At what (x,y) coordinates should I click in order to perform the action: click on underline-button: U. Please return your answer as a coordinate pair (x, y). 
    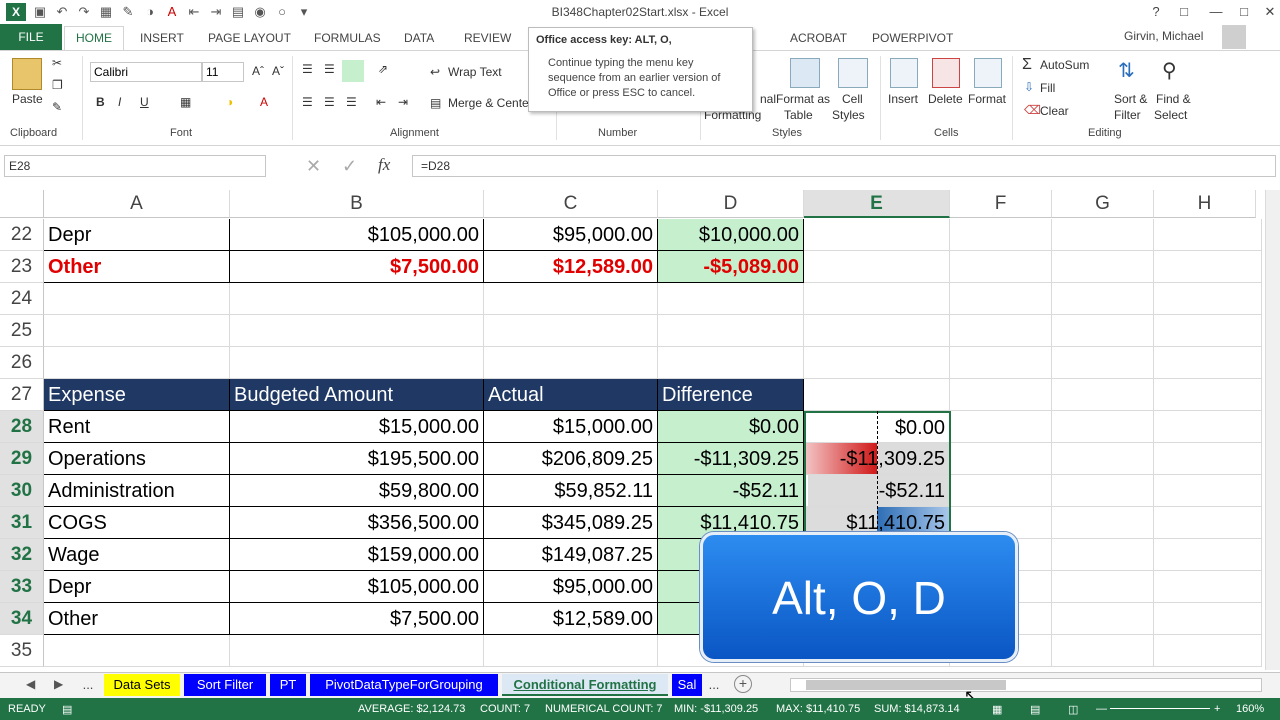
    Looking at the image, I should click on (144, 102).